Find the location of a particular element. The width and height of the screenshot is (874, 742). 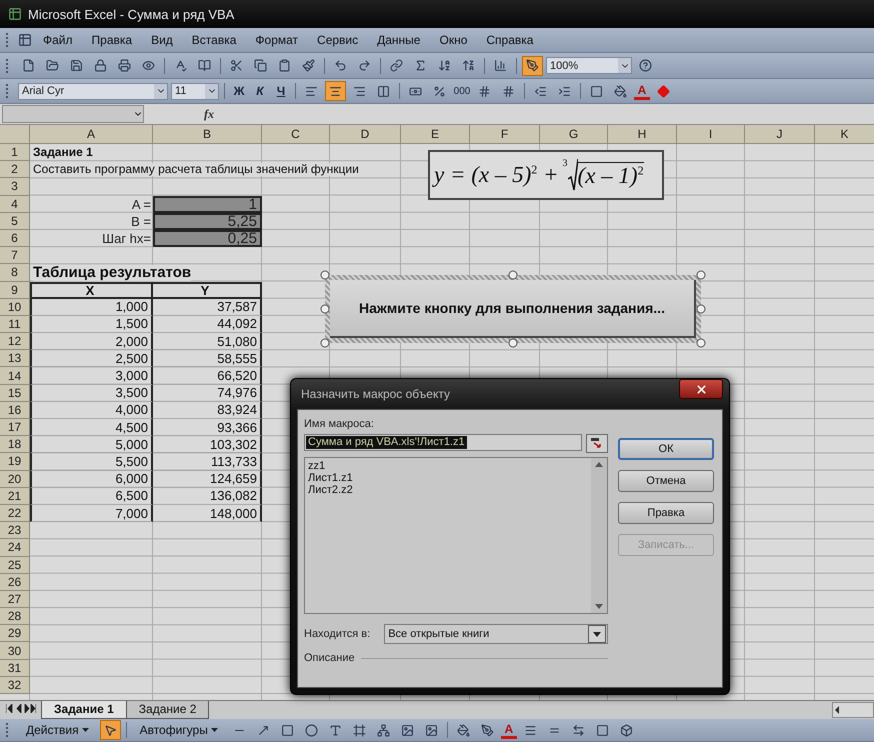

select-objects-icon is located at coordinates (110, 730).